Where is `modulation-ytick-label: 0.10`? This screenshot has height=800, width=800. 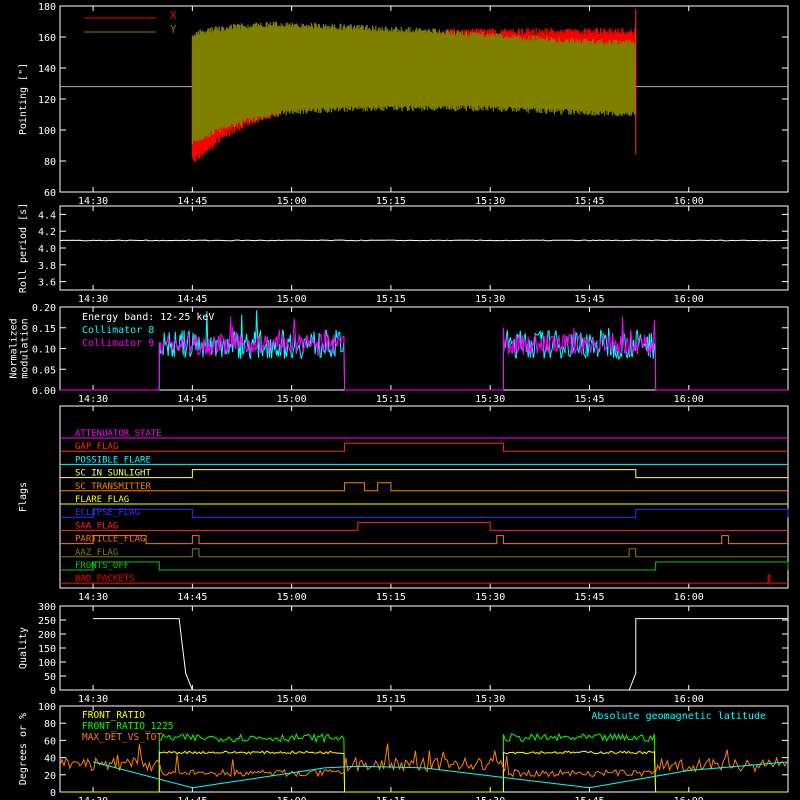
modulation-ytick-label: 0.10 is located at coordinates (44, 350).